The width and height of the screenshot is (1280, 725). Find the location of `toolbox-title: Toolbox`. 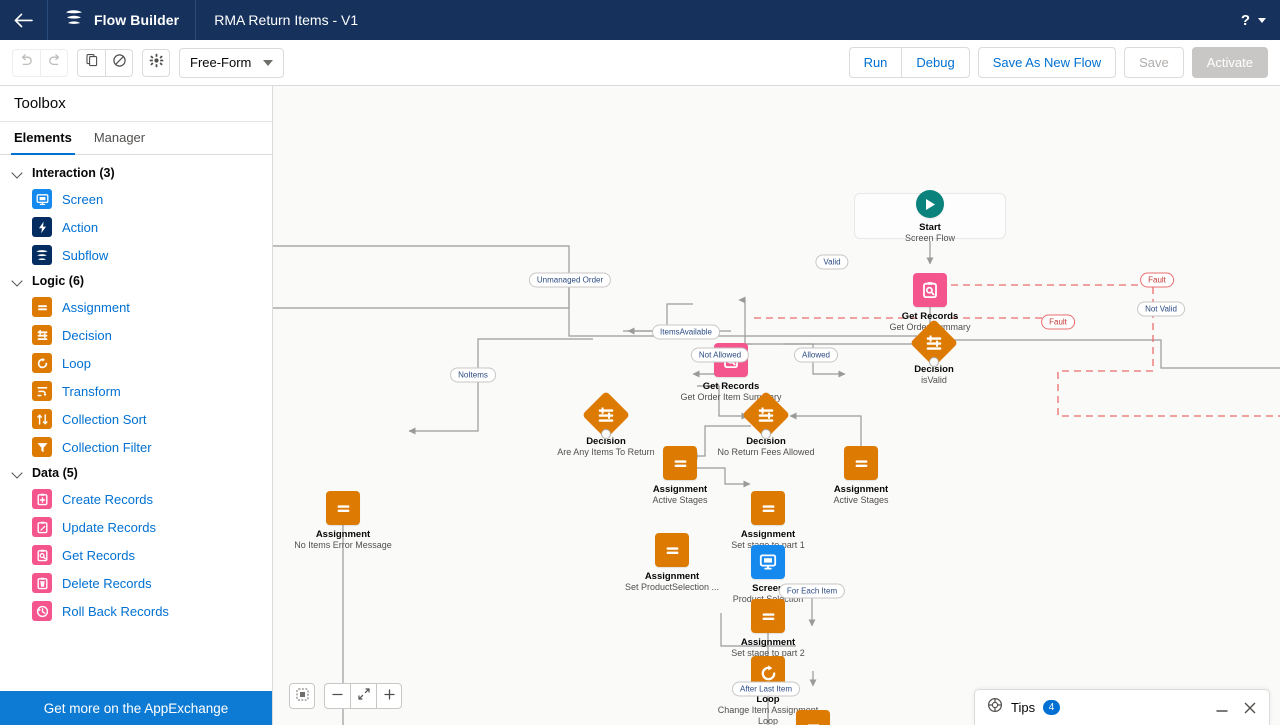

toolbox-title: Toolbox is located at coordinates (136, 104).